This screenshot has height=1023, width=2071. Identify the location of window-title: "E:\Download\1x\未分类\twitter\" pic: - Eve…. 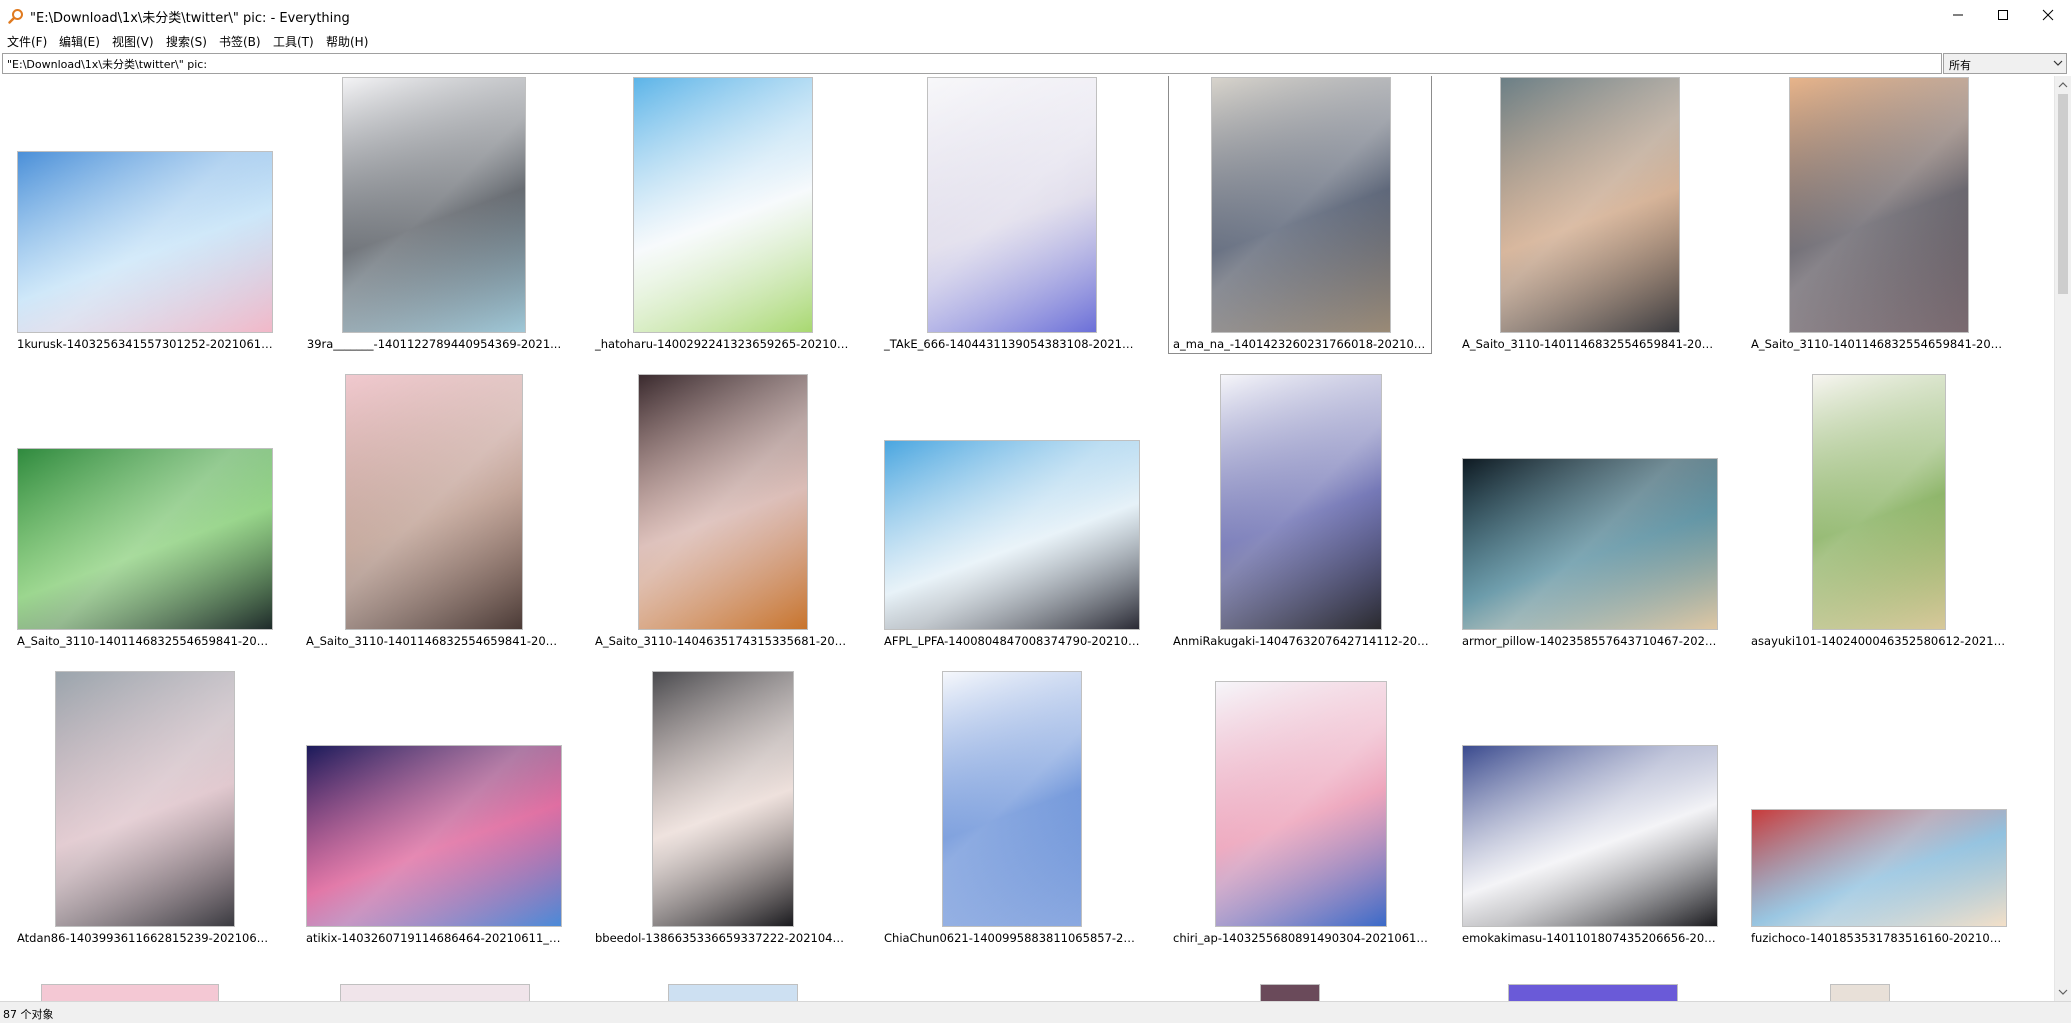
(190, 18).